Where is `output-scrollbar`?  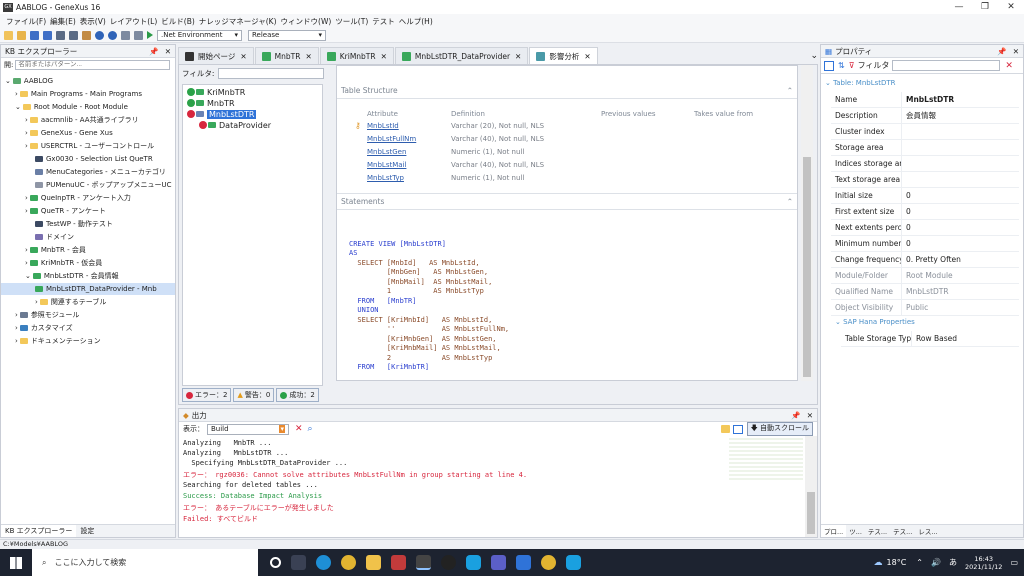 output-scrollbar is located at coordinates (811, 486).